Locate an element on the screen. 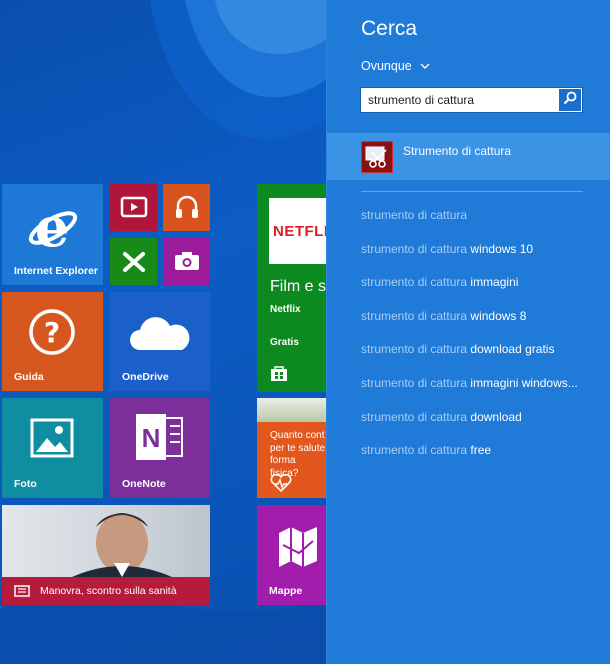 The height and width of the screenshot is (664, 610). search-suggestion: strumento di cattura is located at coordinates (481, 225).